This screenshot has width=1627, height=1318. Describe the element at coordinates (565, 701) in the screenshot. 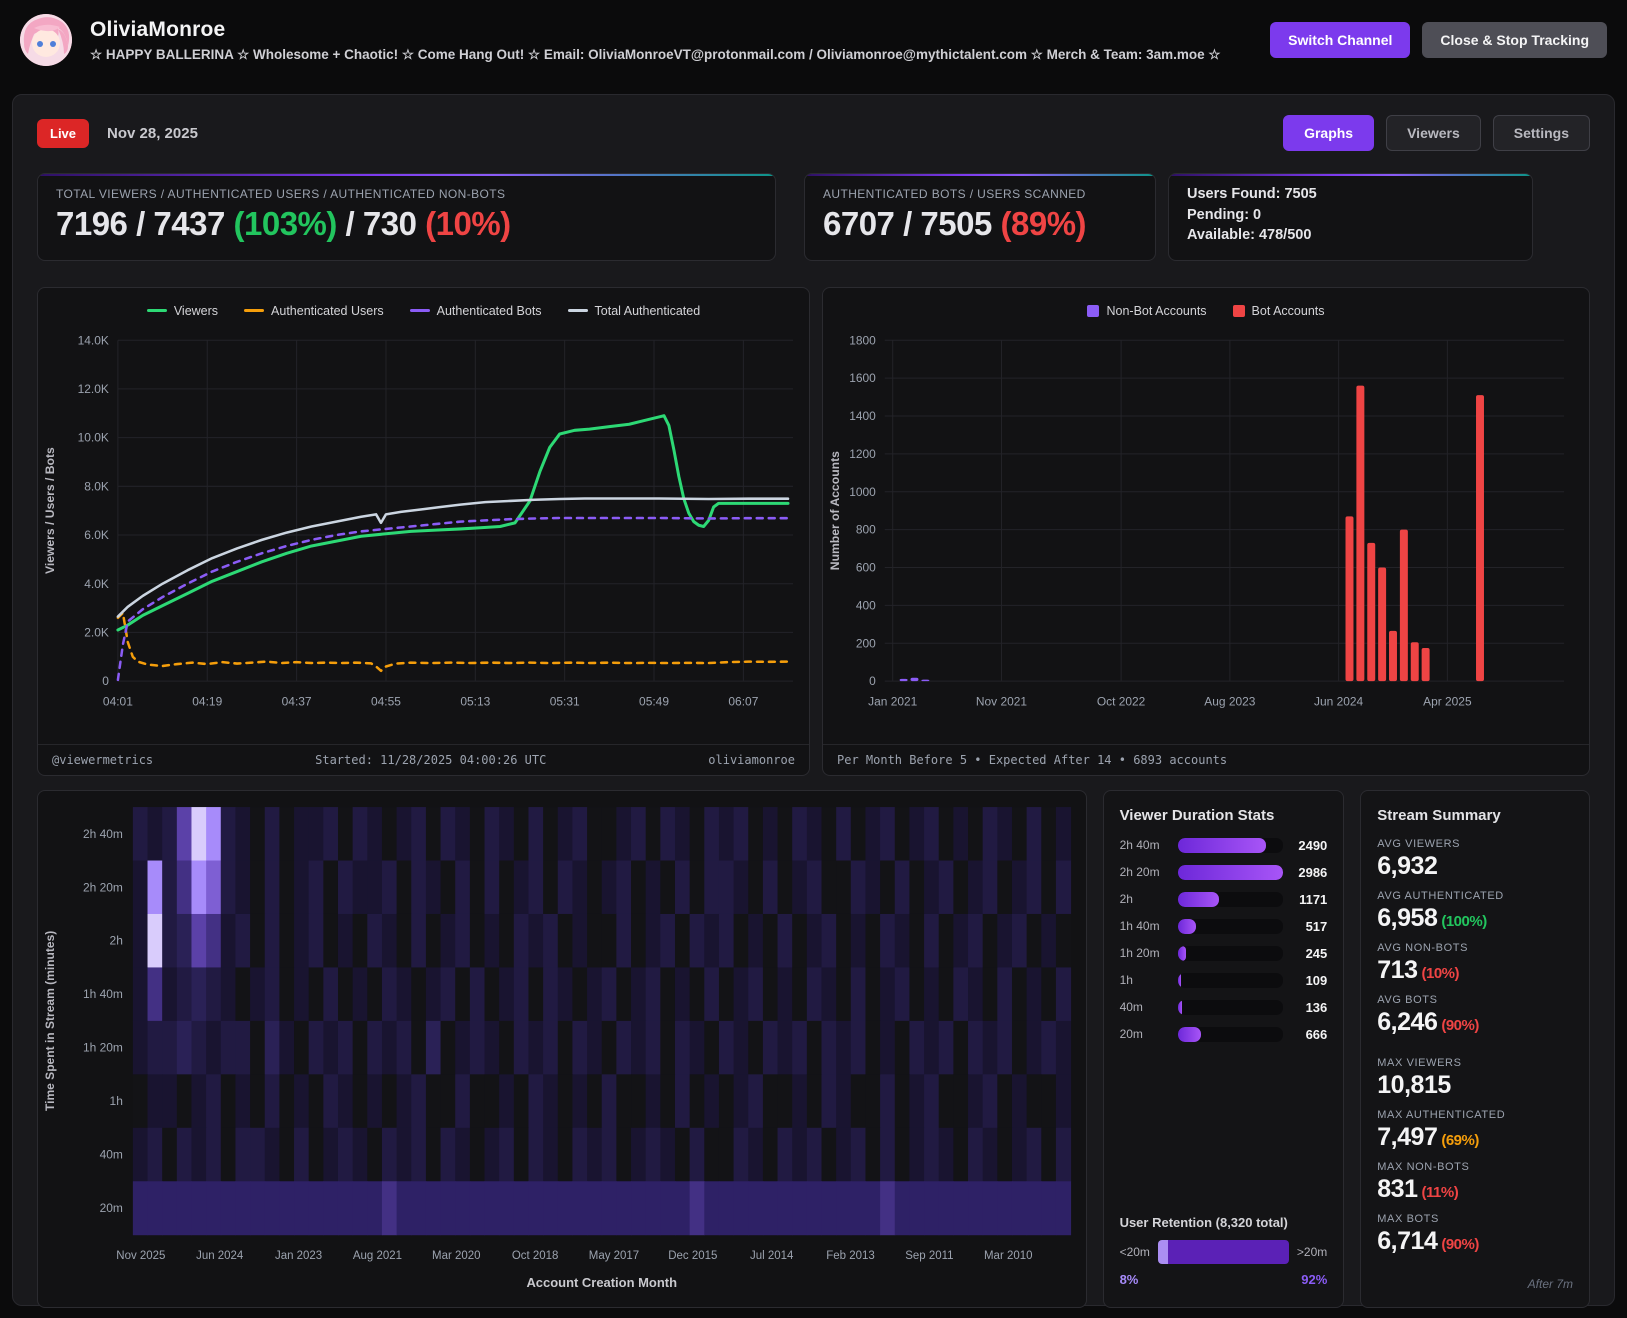

I see `svg-text: 05:31` at that location.